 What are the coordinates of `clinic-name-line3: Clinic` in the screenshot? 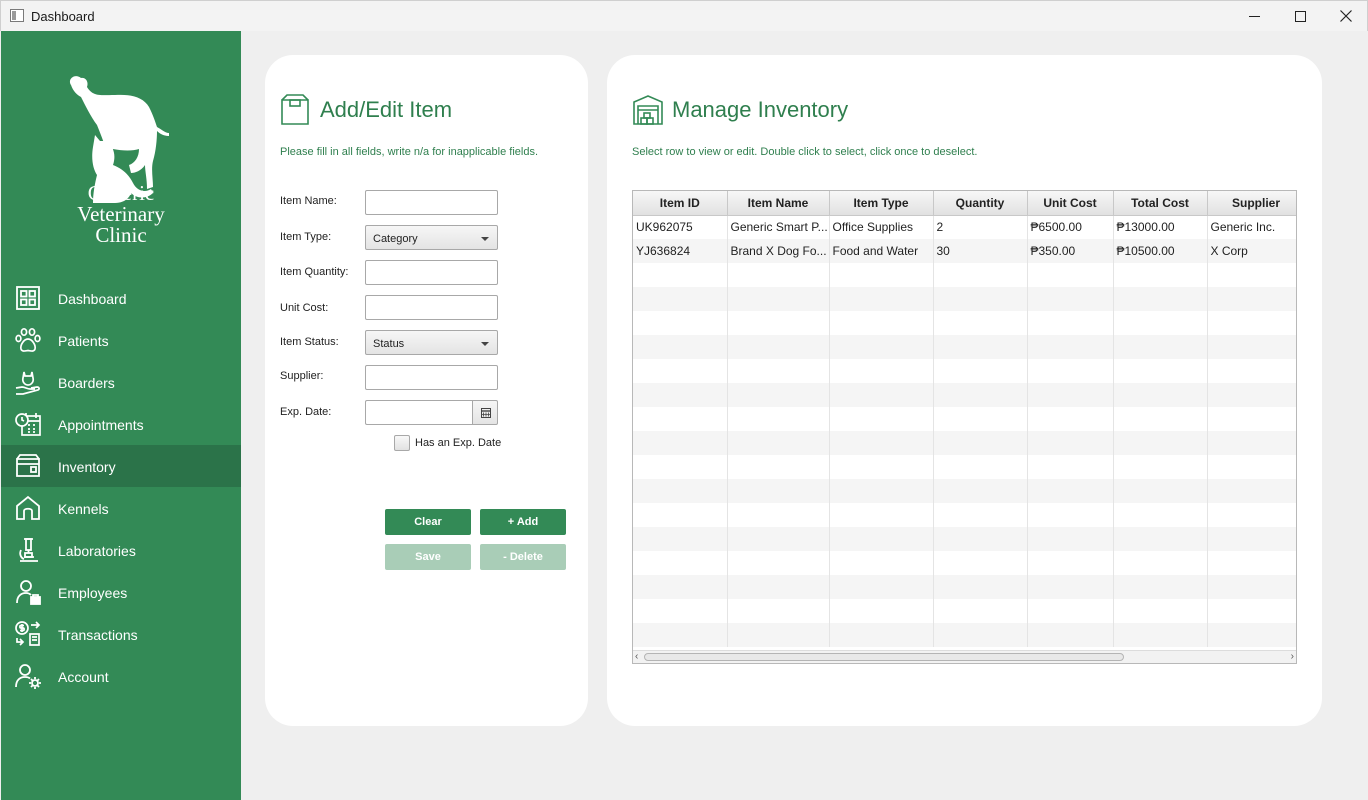 It's located at (121, 235).